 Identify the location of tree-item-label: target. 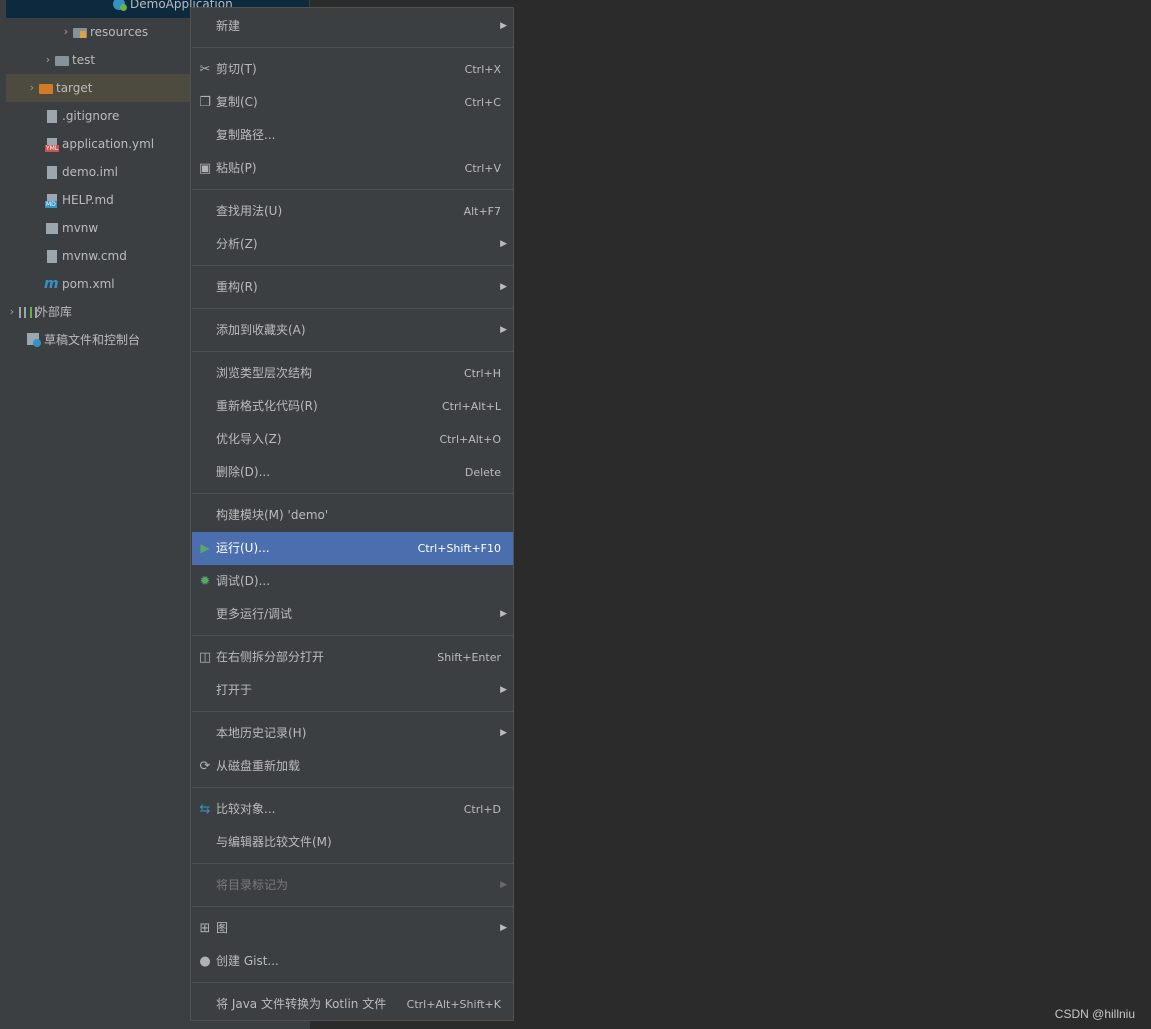
(74, 88).